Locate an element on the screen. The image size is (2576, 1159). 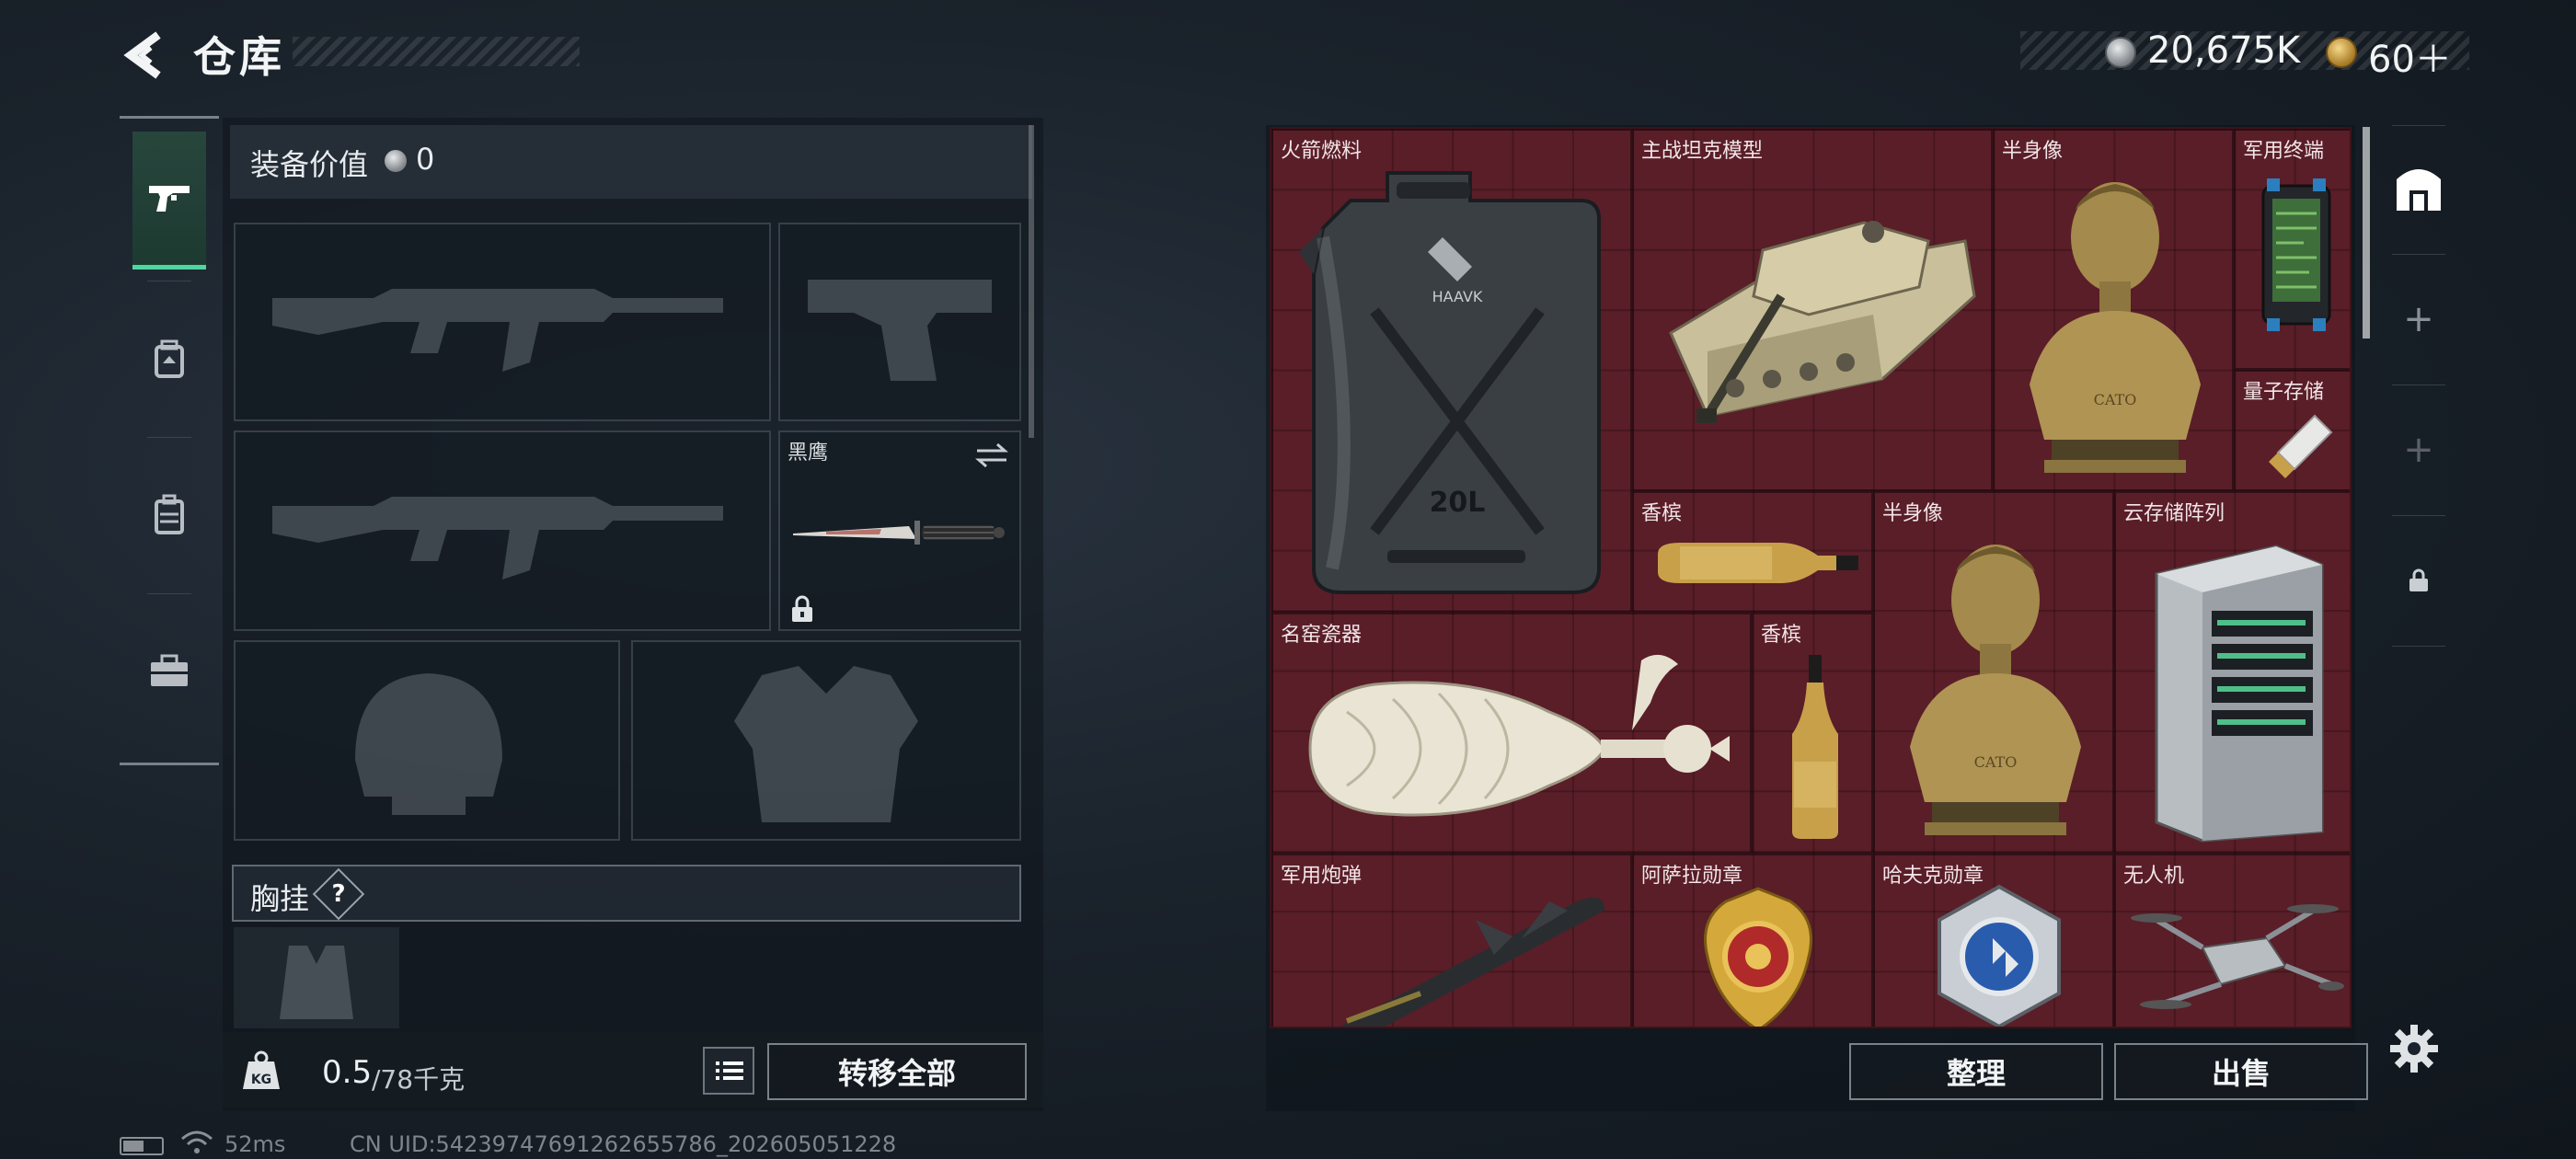
stash-item: 名窑瓷器 is located at coordinates (1511, 733).